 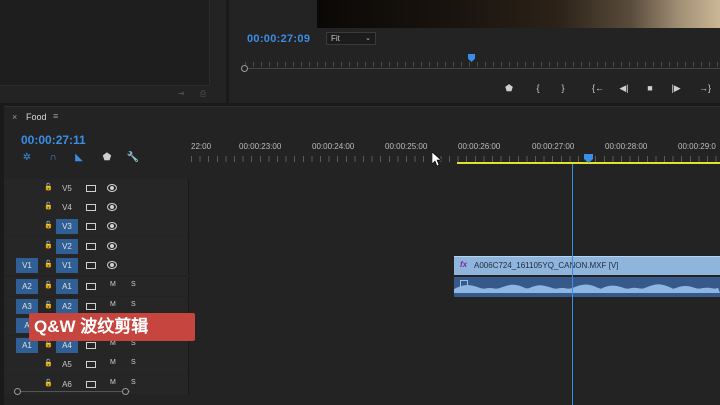 What do you see at coordinates (244, 68) in the screenshot?
I see `program-zoom-handle` at bounding box center [244, 68].